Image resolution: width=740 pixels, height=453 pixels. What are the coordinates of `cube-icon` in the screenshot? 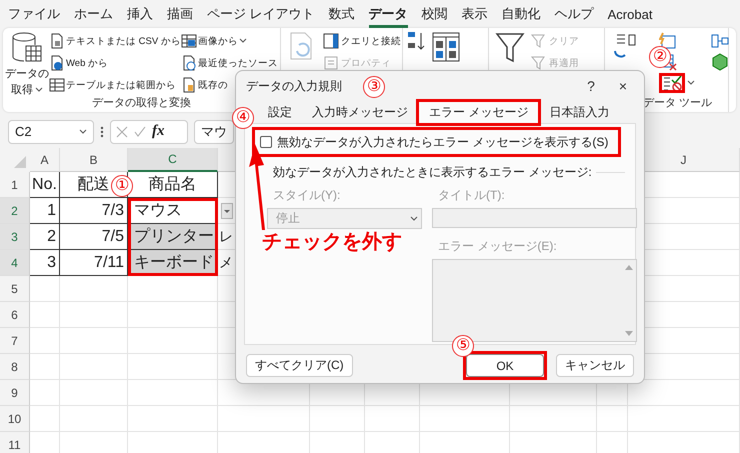 It's located at (720, 61).